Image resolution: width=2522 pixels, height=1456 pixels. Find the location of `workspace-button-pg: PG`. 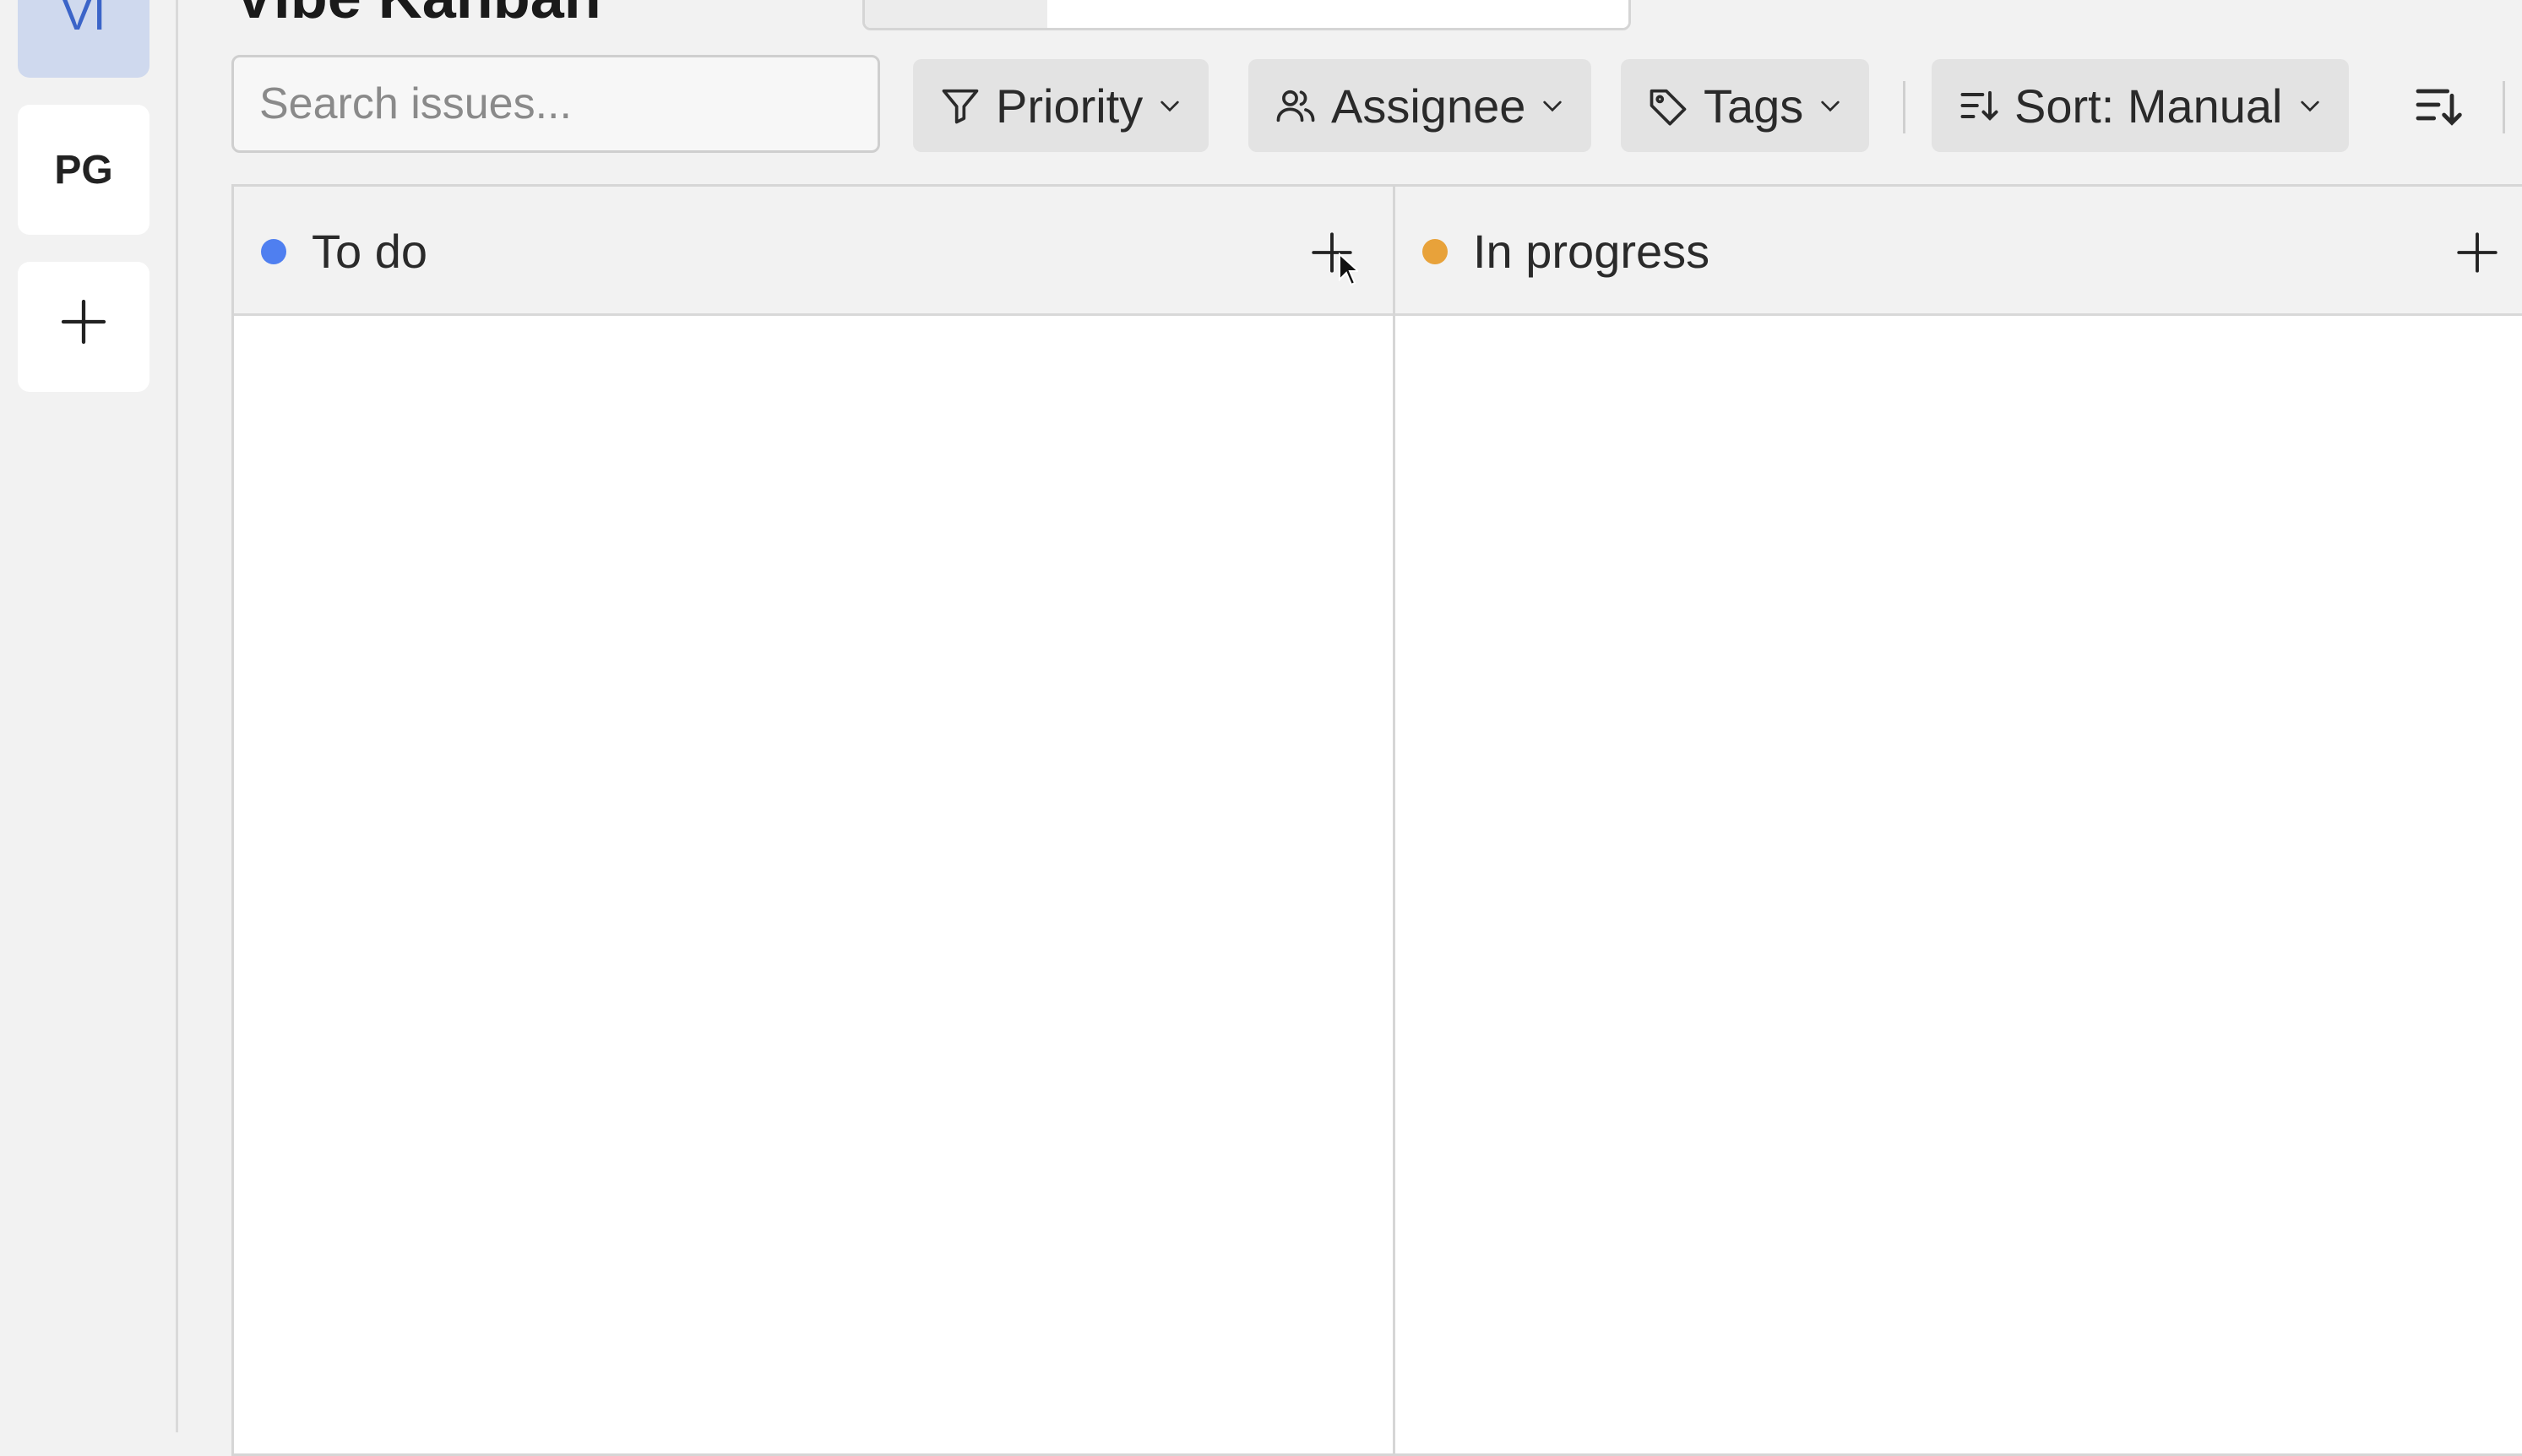

workspace-button-pg: PG is located at coordinates (83, 170).